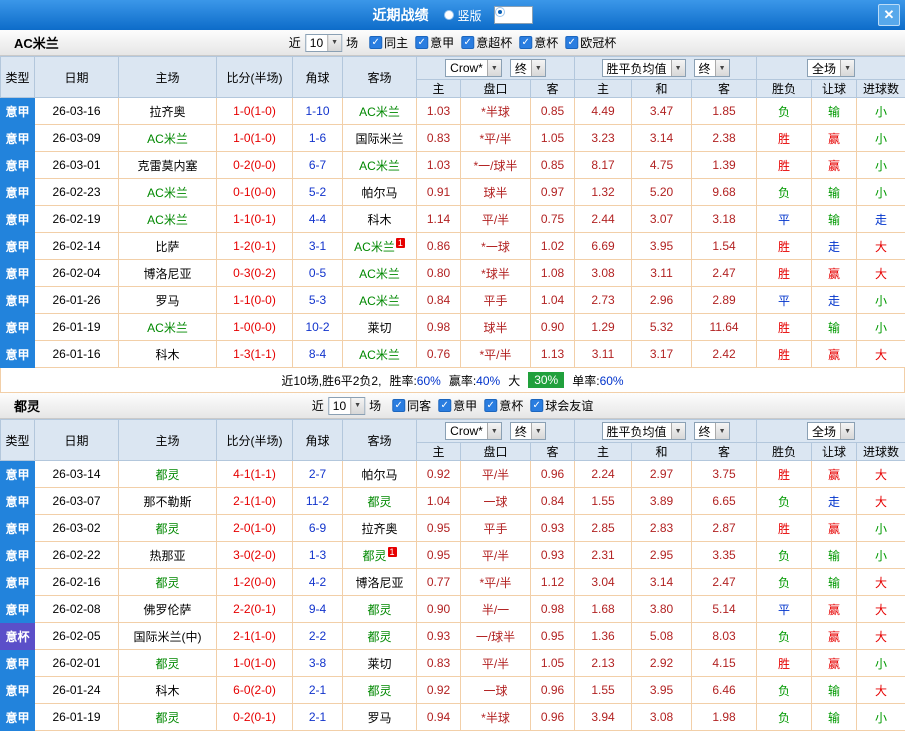 The height and width of the screenshot is (752, 905). What do you see at coordinates (880, 636) in the screenshot?
I see `goals-result-cell: 大` at bounding box center [880, 636].